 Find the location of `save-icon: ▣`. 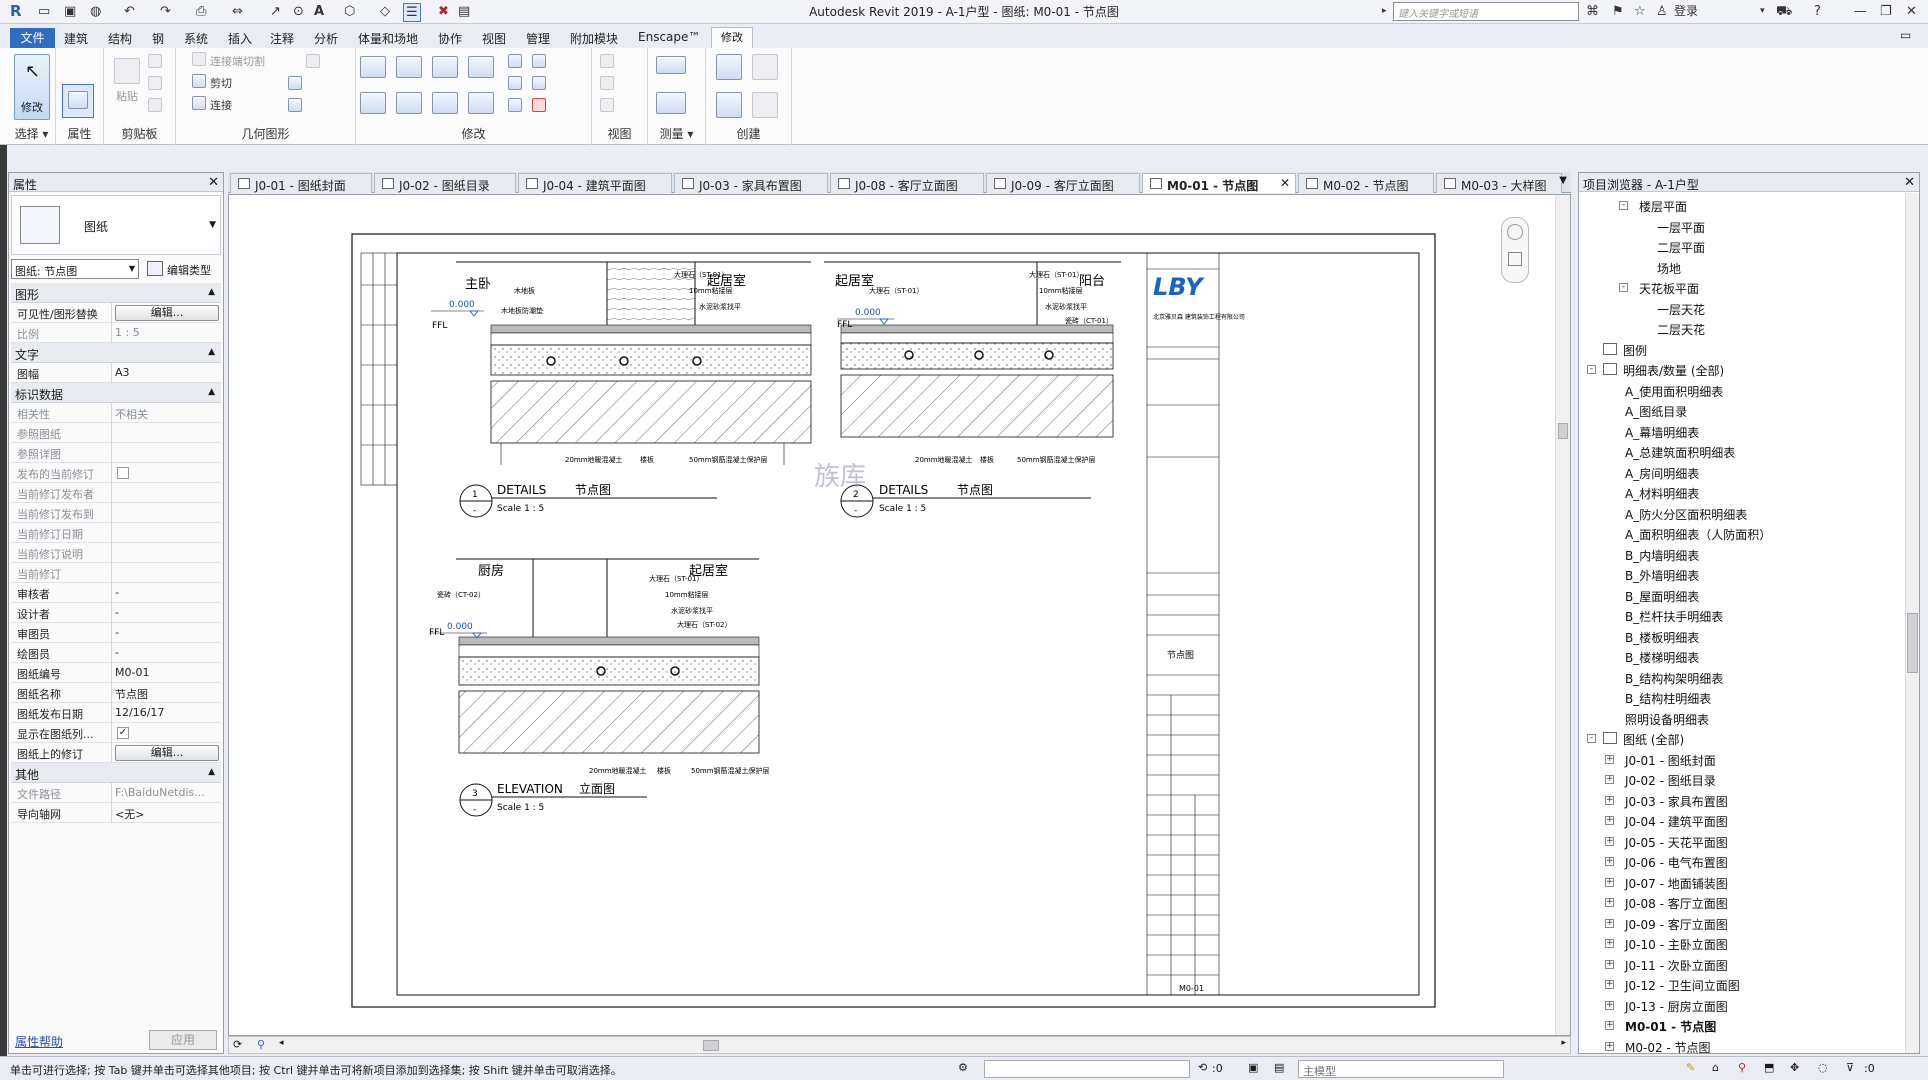

save-icon: ▣ is located at coordinates (70, 11).